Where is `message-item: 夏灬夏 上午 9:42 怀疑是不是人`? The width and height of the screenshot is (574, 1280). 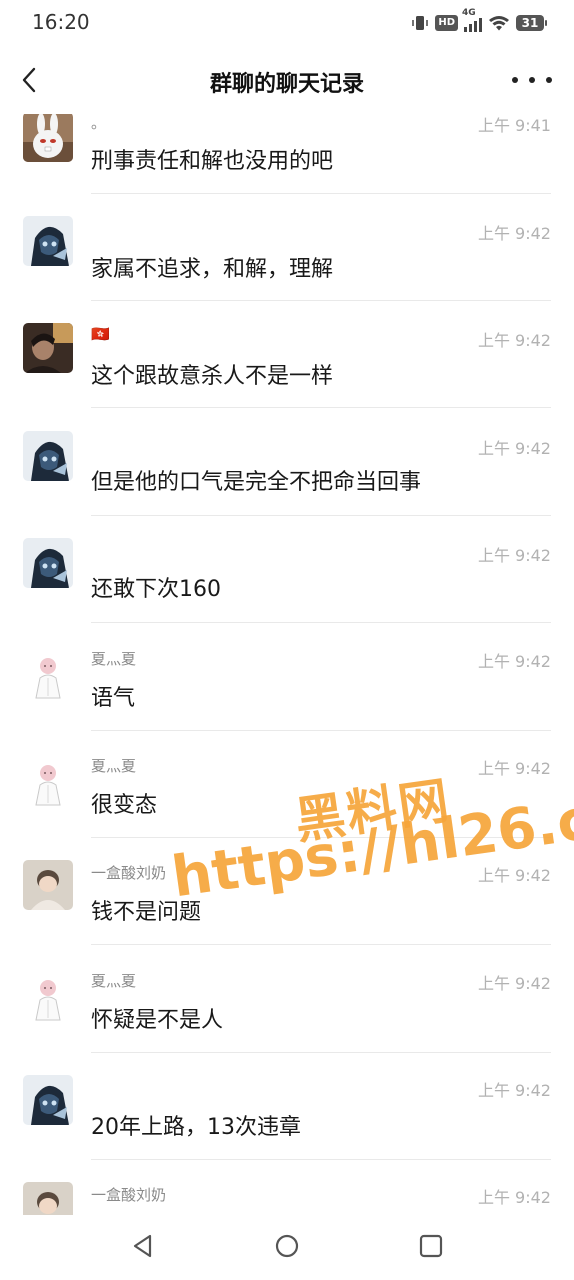 message-item: 夏灬夏 上午 9:42 怀疑是不是人 is located at coordinates (287, 1021).